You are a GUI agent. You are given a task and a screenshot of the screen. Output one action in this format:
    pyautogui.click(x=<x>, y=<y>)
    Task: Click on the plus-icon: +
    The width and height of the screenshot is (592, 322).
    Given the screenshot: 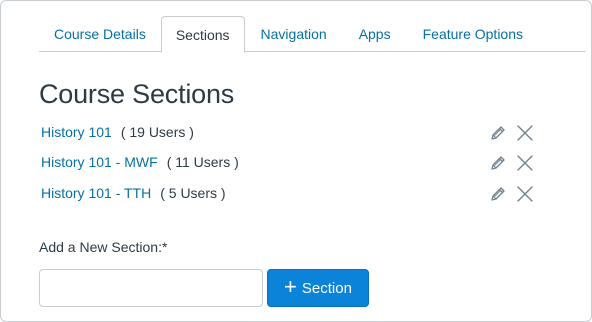 What is the action you would take?
    pyautogui.click(x=290, y=286)
    